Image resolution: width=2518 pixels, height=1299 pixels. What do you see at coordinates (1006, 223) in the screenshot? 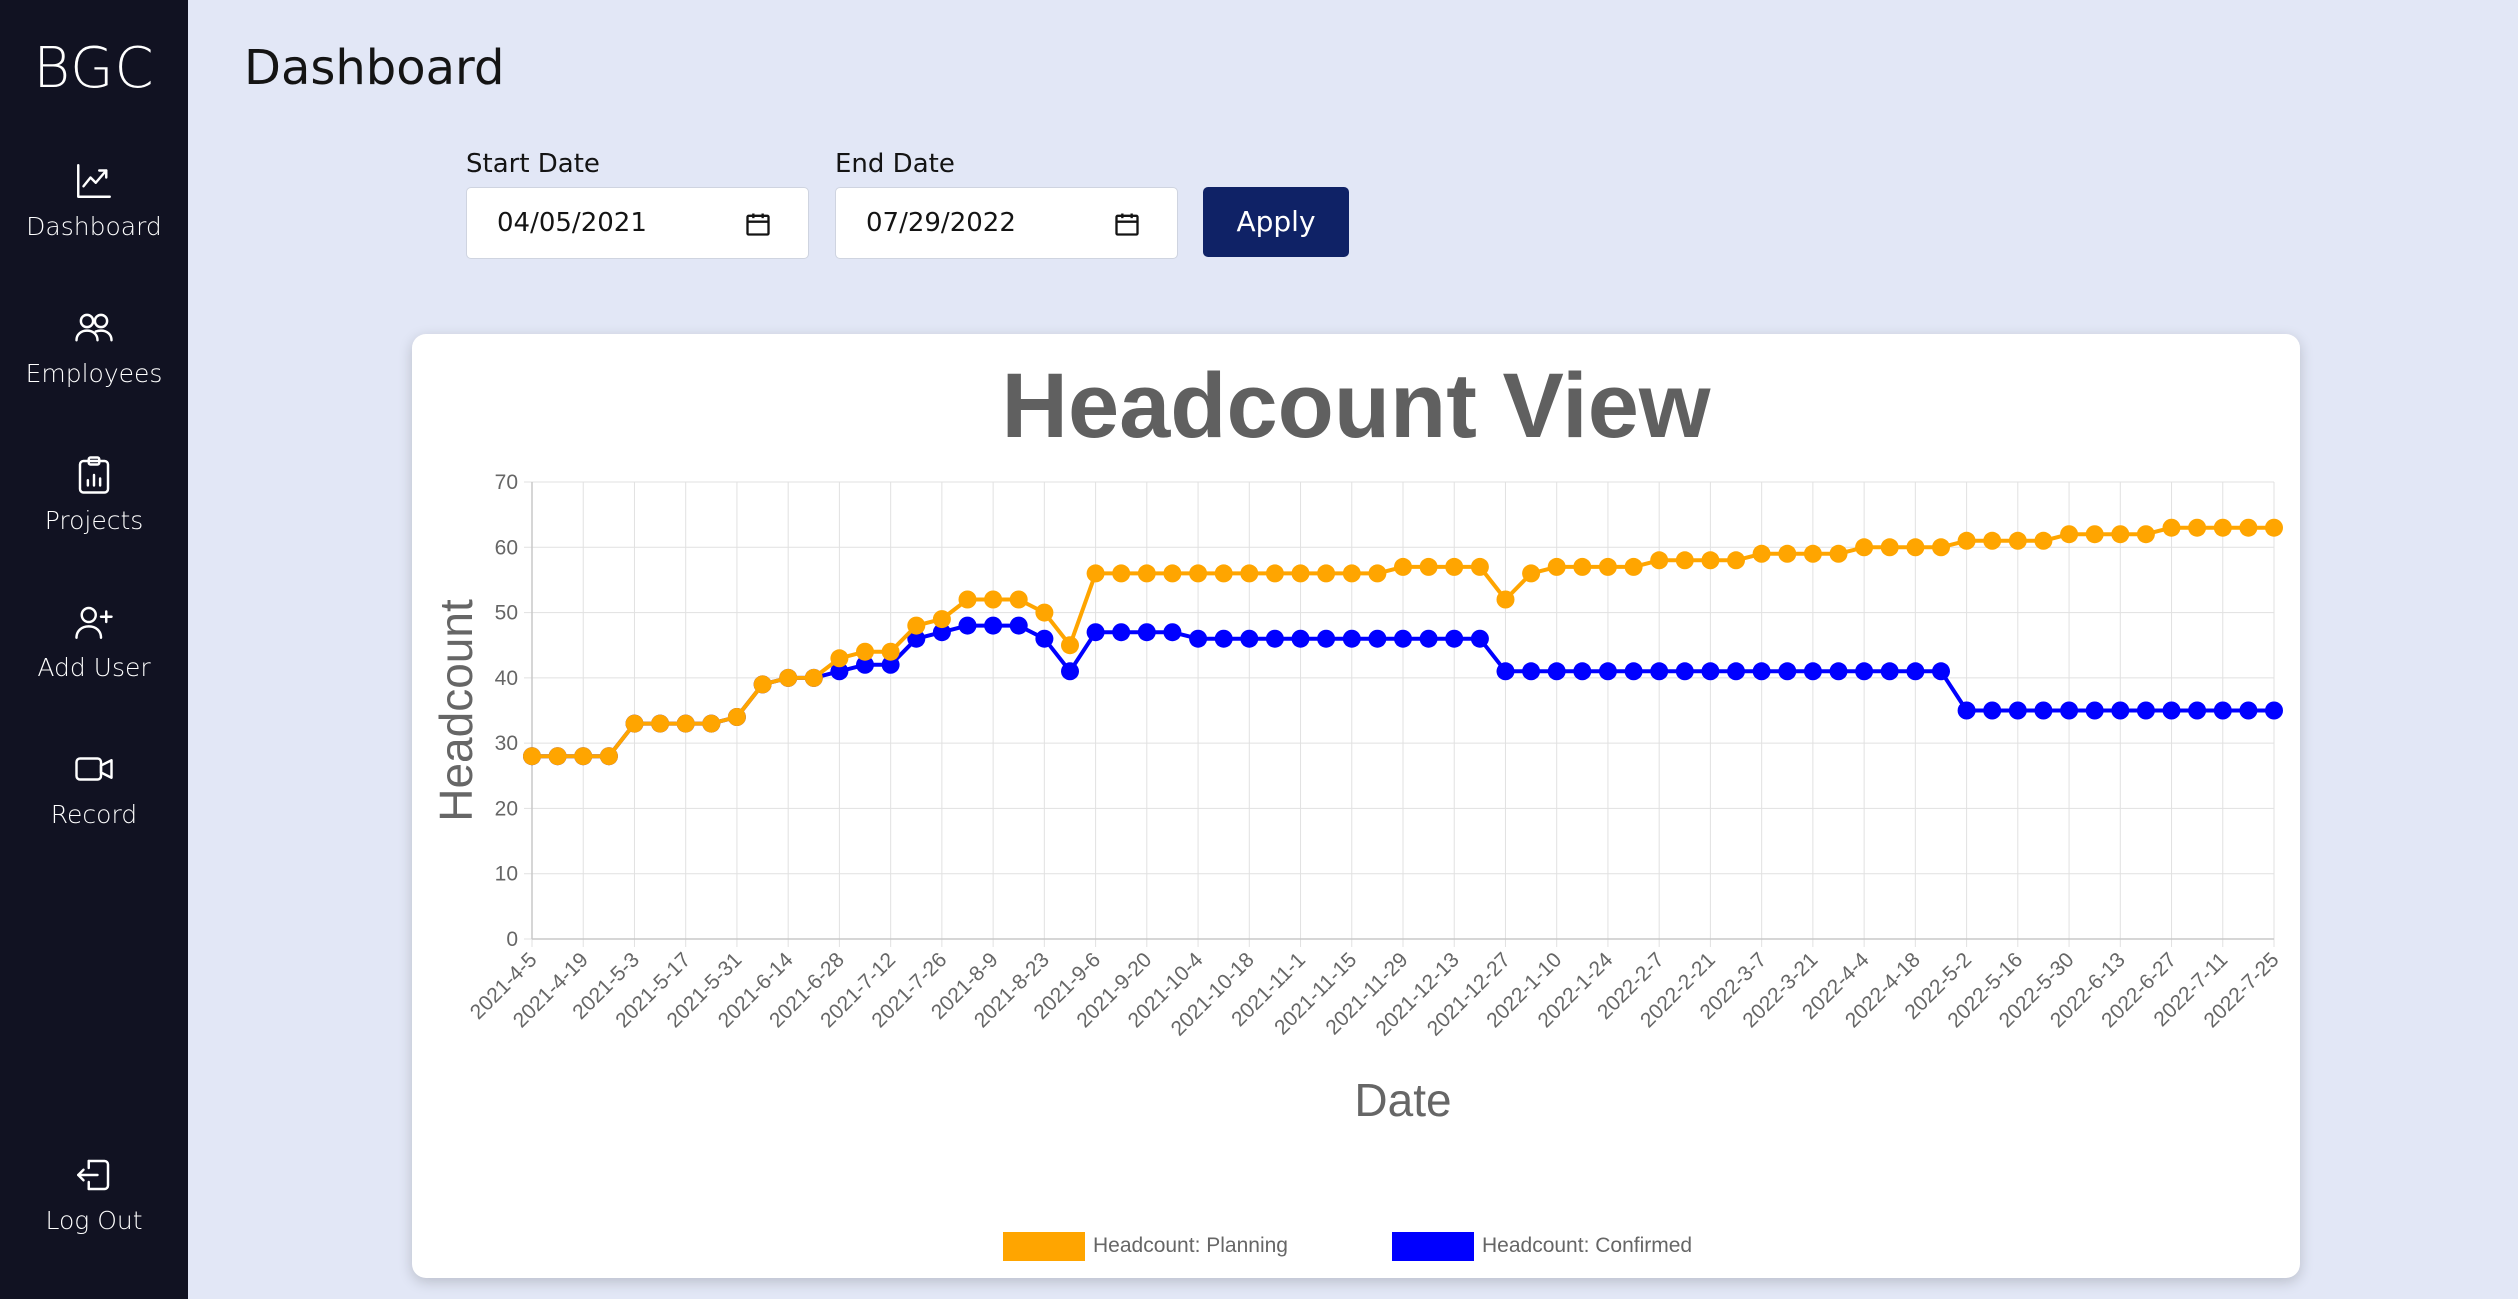
I see `end-date-input: 07/29/2022` at bounding box center [1006, 223].